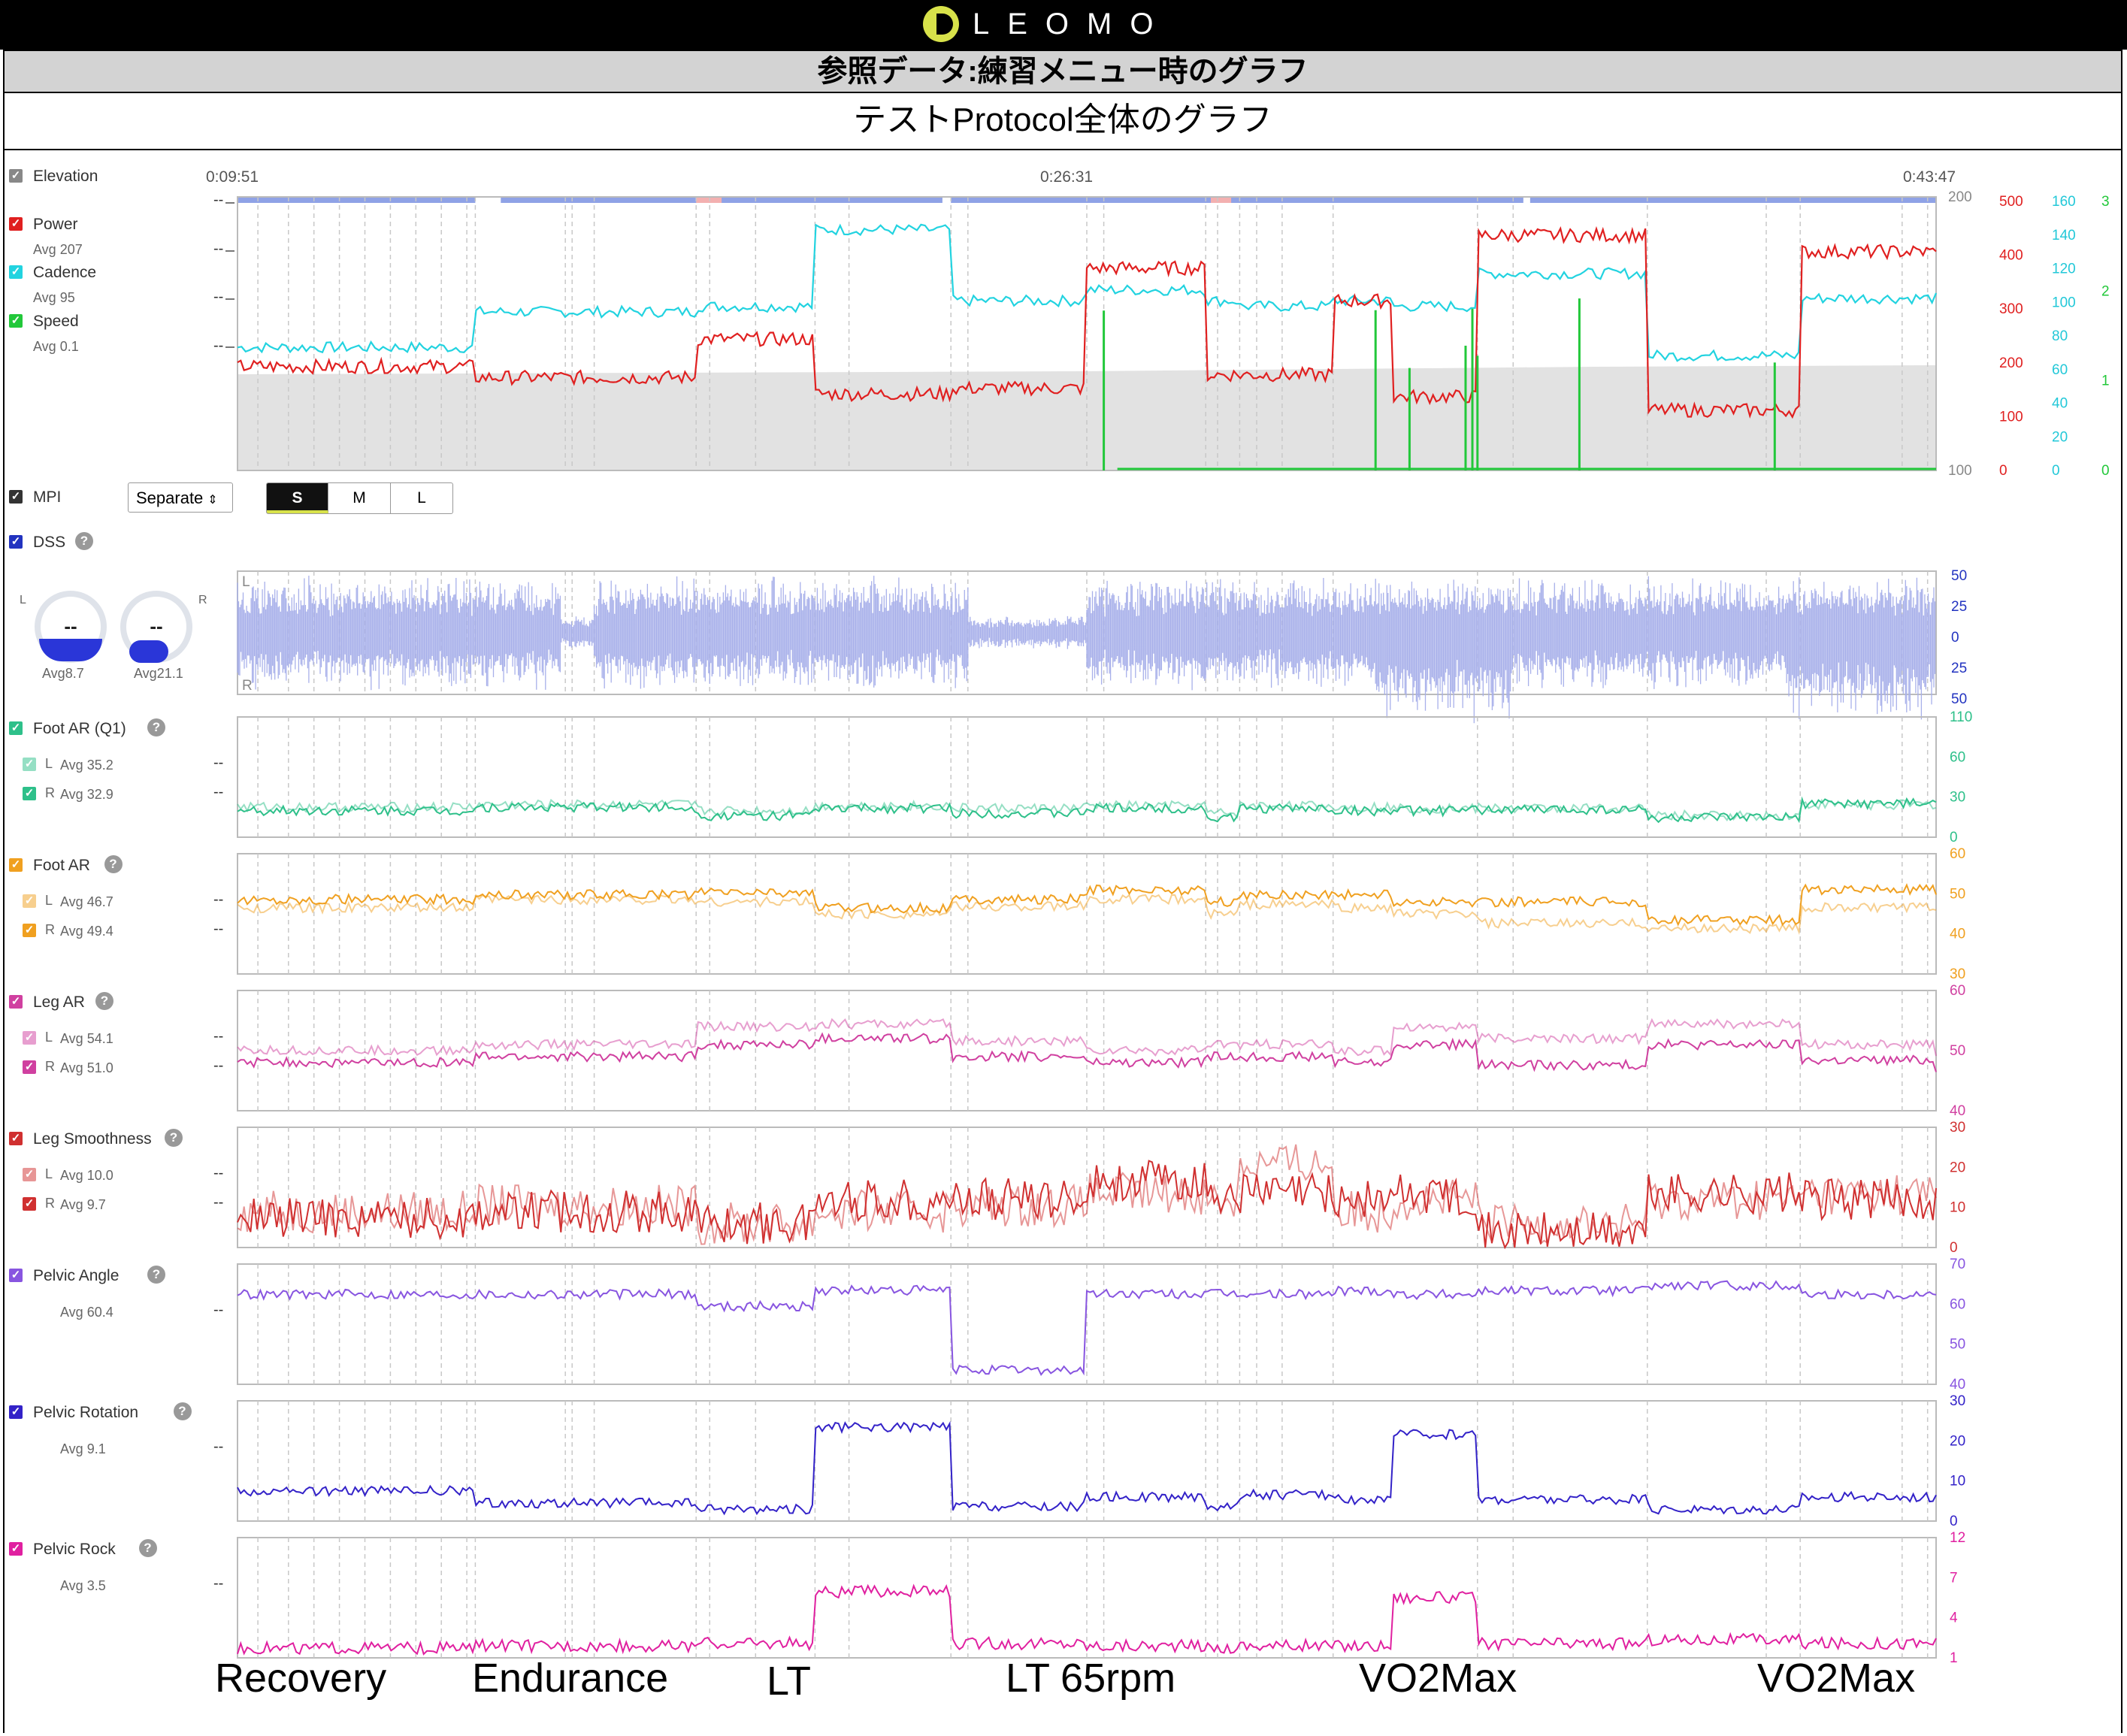  What do you see at coordinates (1957, 1167) in the screenshot?
I see `leg-smoothness-tick: 20` at bounding box center [1957, 1167].